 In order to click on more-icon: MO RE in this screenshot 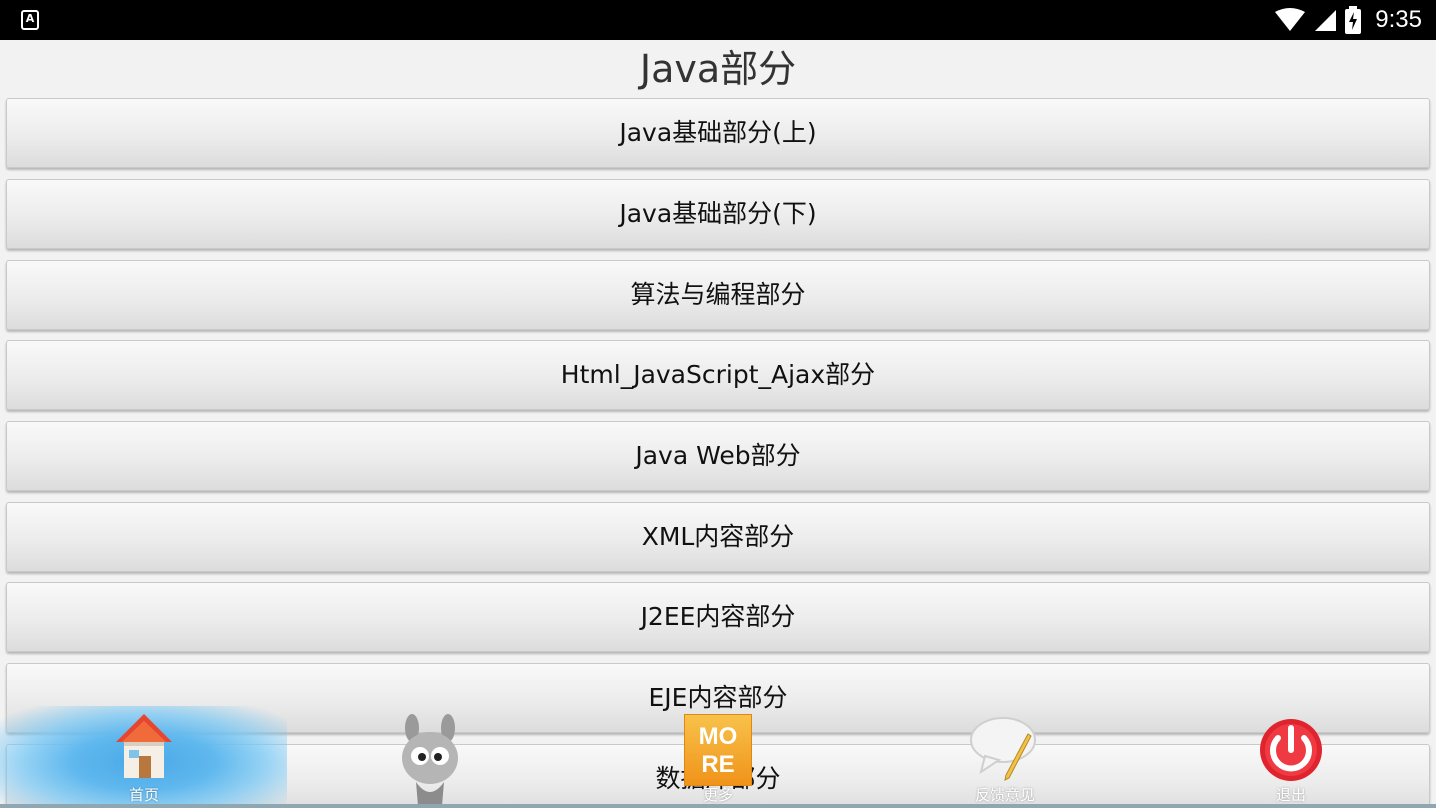, I will do `click(718, 750)`.